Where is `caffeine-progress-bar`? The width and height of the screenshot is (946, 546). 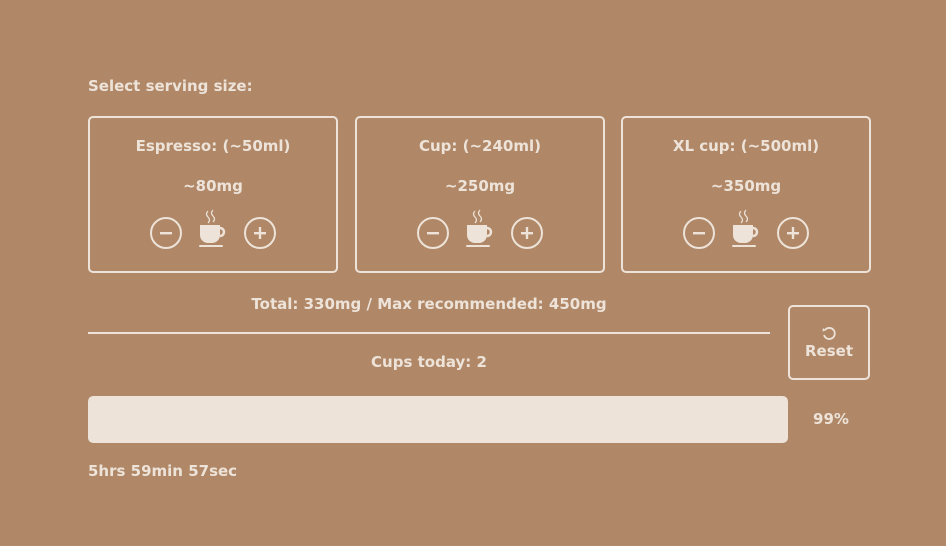 caffeine-progress-bar is located at coordinates (438, 419).